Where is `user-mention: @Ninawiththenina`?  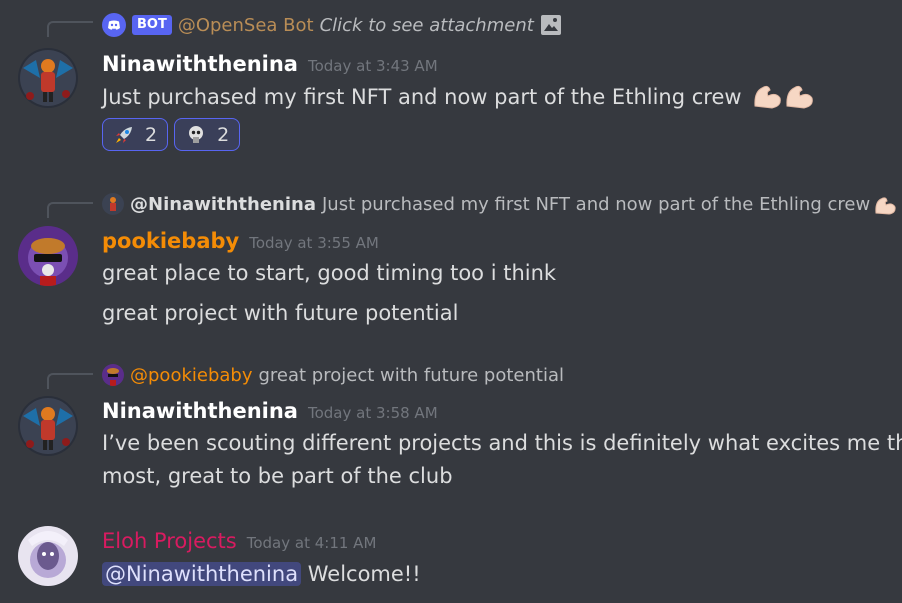
user-mention: @Ninawiththenina is located at coordinates (202, 574).